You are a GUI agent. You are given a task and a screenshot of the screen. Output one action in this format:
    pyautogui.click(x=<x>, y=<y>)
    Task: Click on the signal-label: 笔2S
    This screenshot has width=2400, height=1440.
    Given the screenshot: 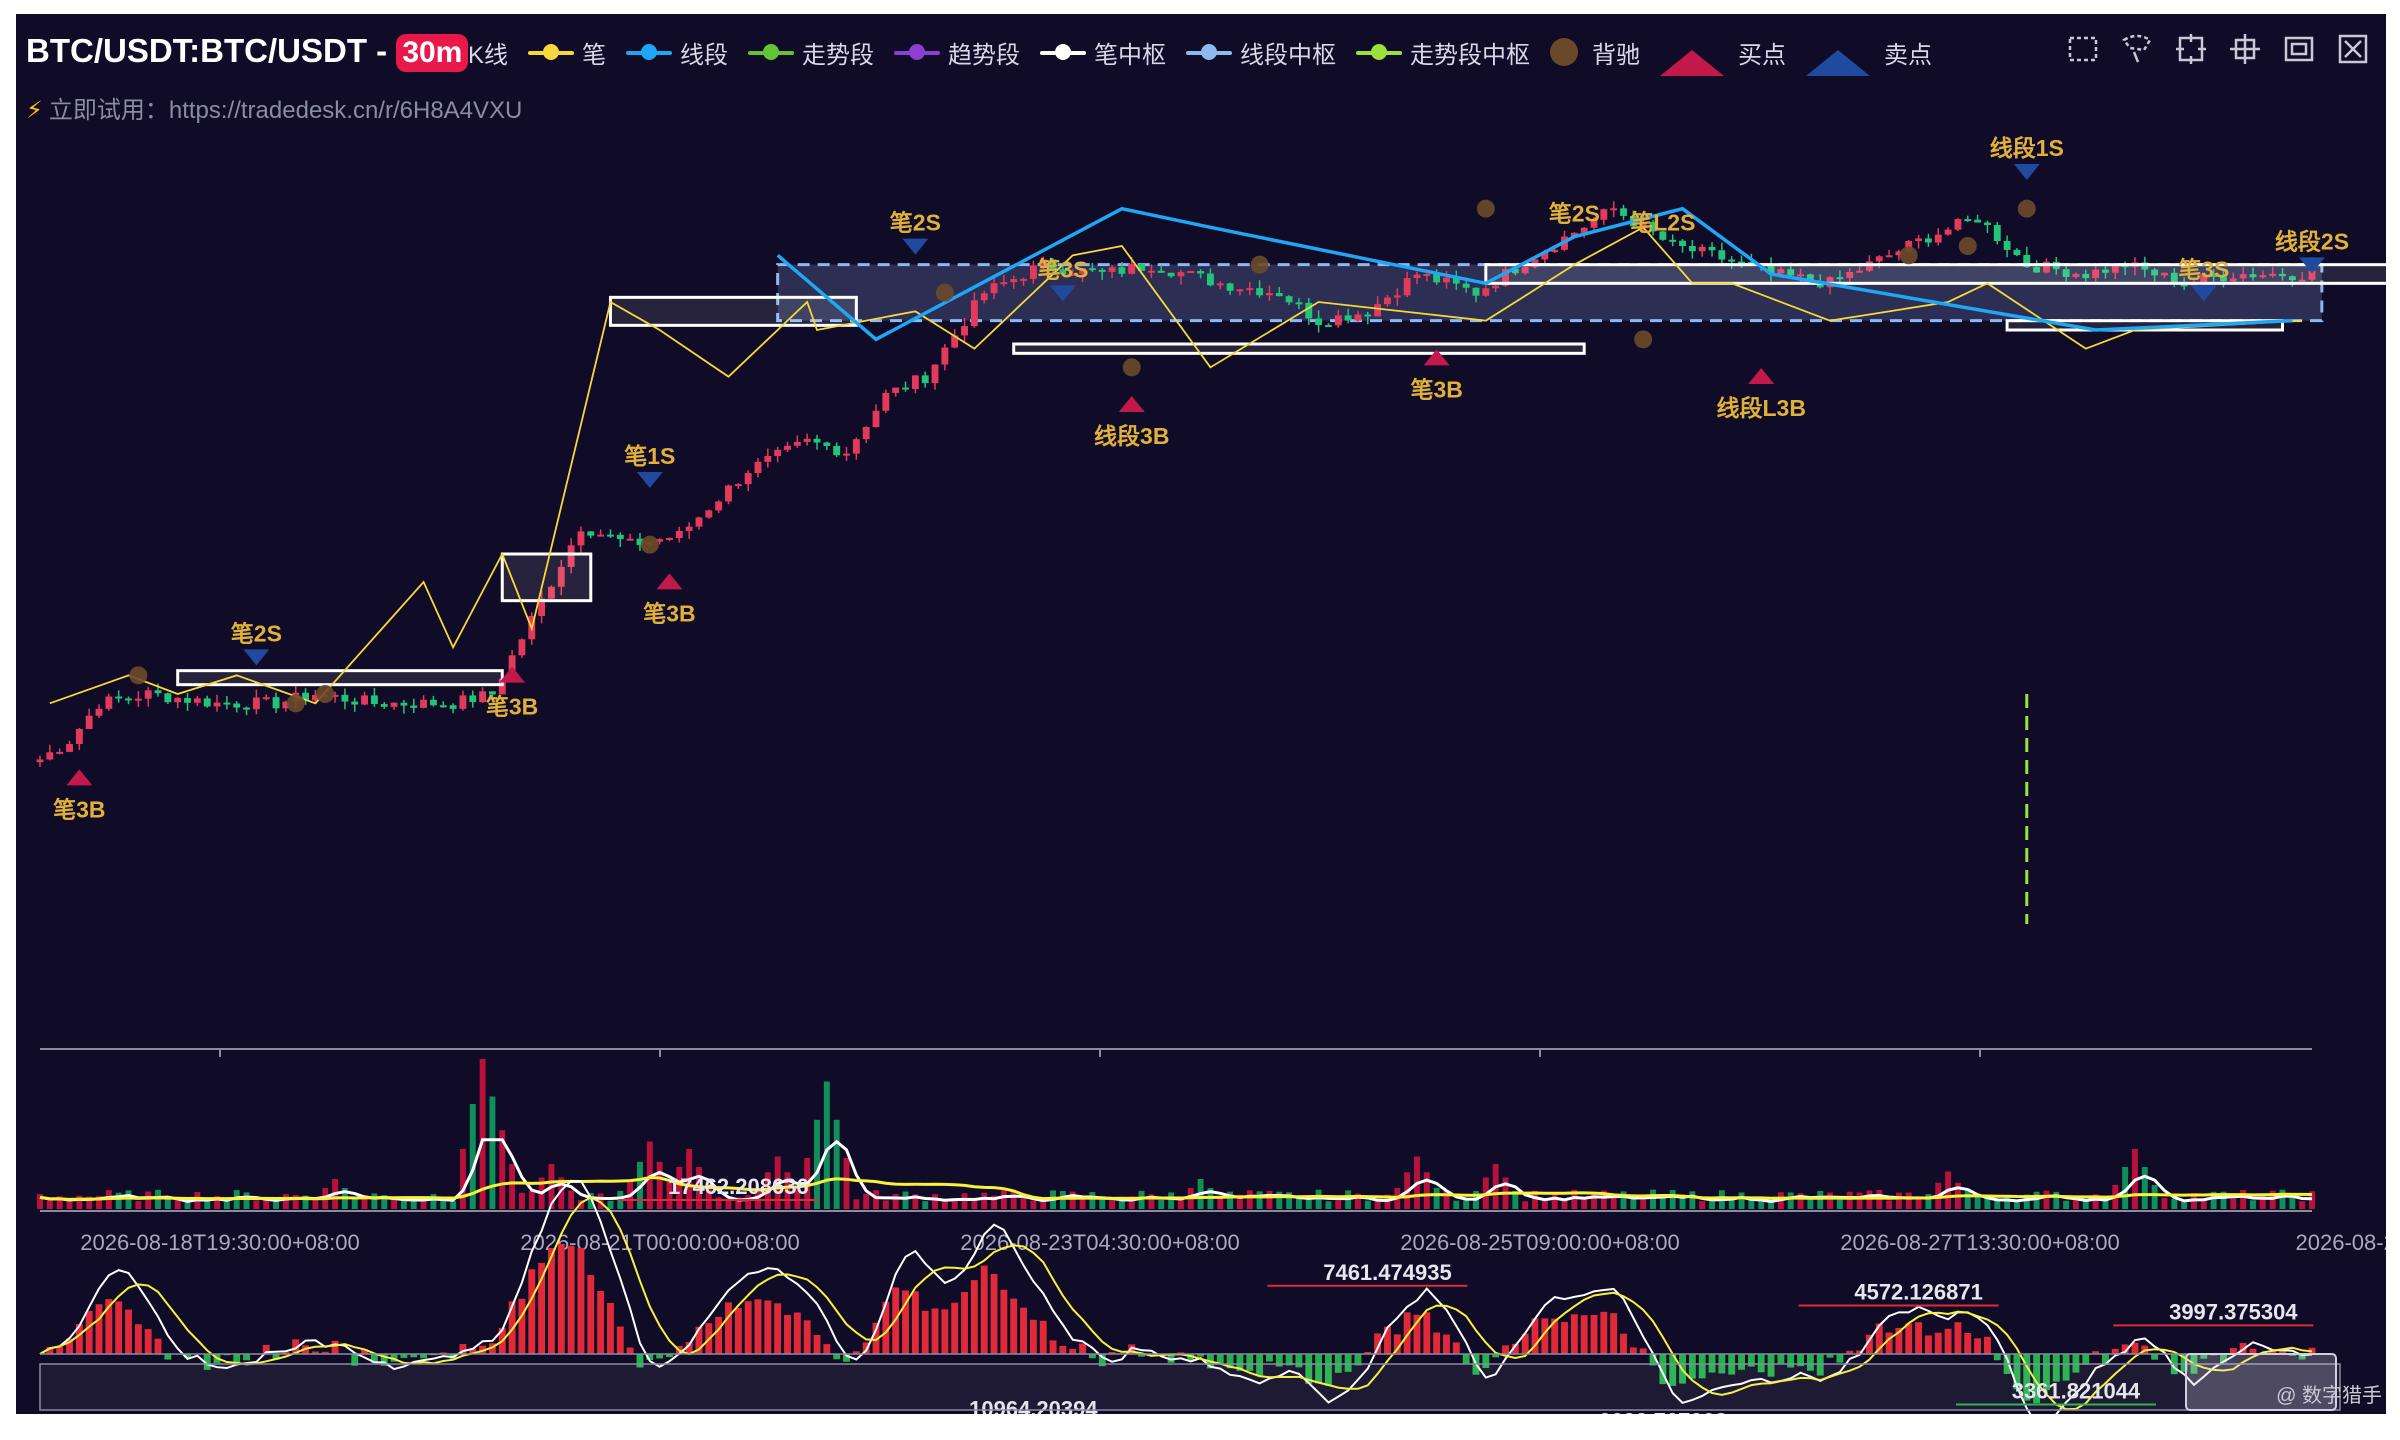 What is the action you would take?
    pyautogui.click(x=915, y=223)
    